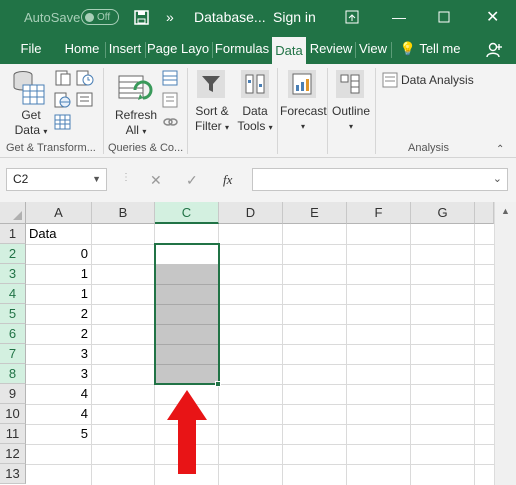  Describe the element at coordinates (141, 17) in the screenshot. I see `save-icon` at that location.